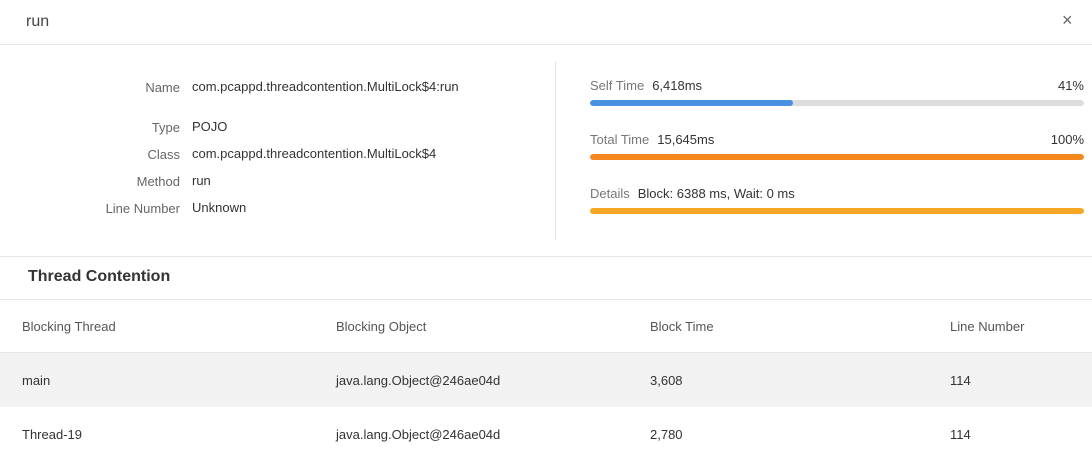 This screenshot has width=1092, height=461. Describe the element at coordinates (837, 92) in the screenshot. I see `self-time-metric: Self Time 6,418ms 41%` at that location.